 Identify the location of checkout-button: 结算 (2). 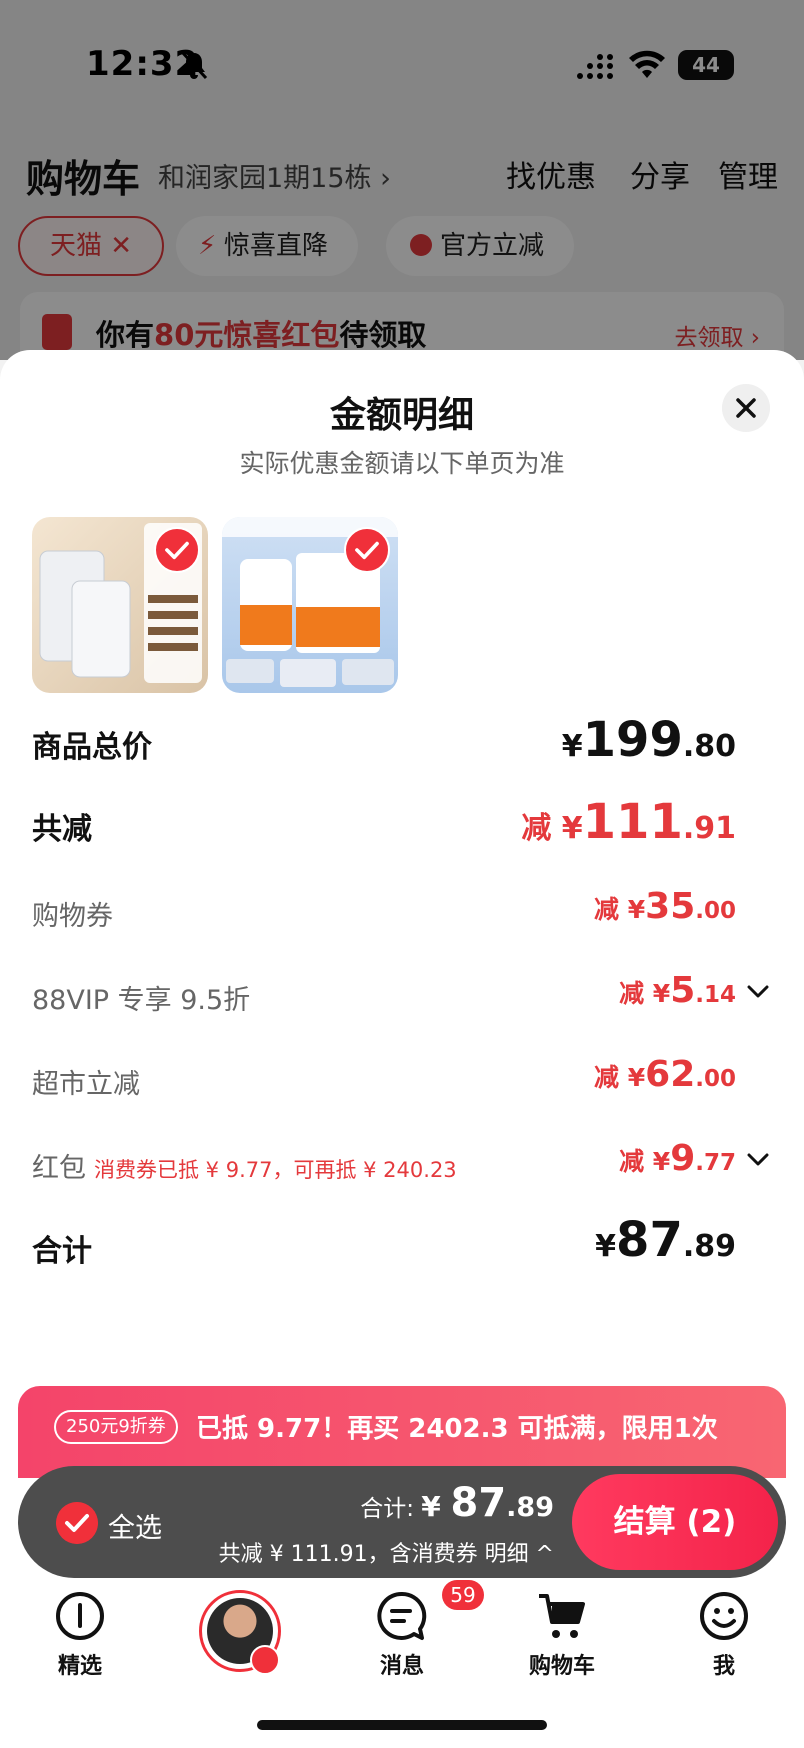
(675, 1522).